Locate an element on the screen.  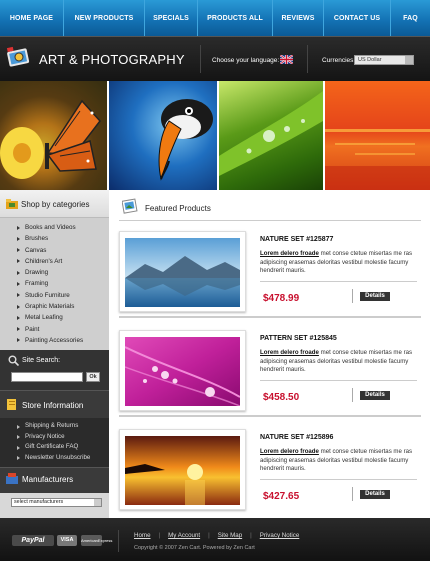
category-studio-furniture: Studio Furniture is located at coordinates (63, 295).